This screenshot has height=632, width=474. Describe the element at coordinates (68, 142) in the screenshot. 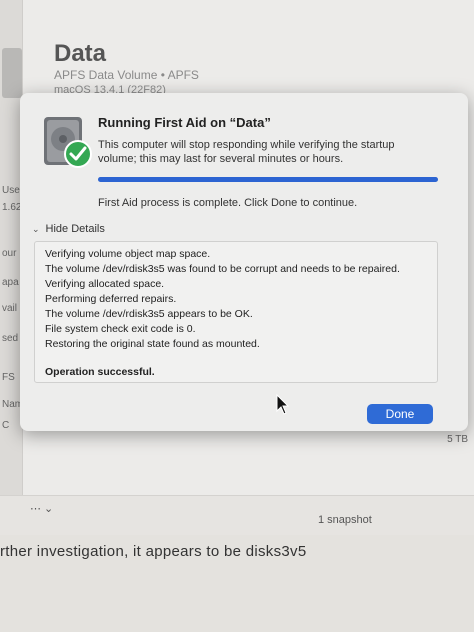

I see `disk-utility-check-icon` at that location.